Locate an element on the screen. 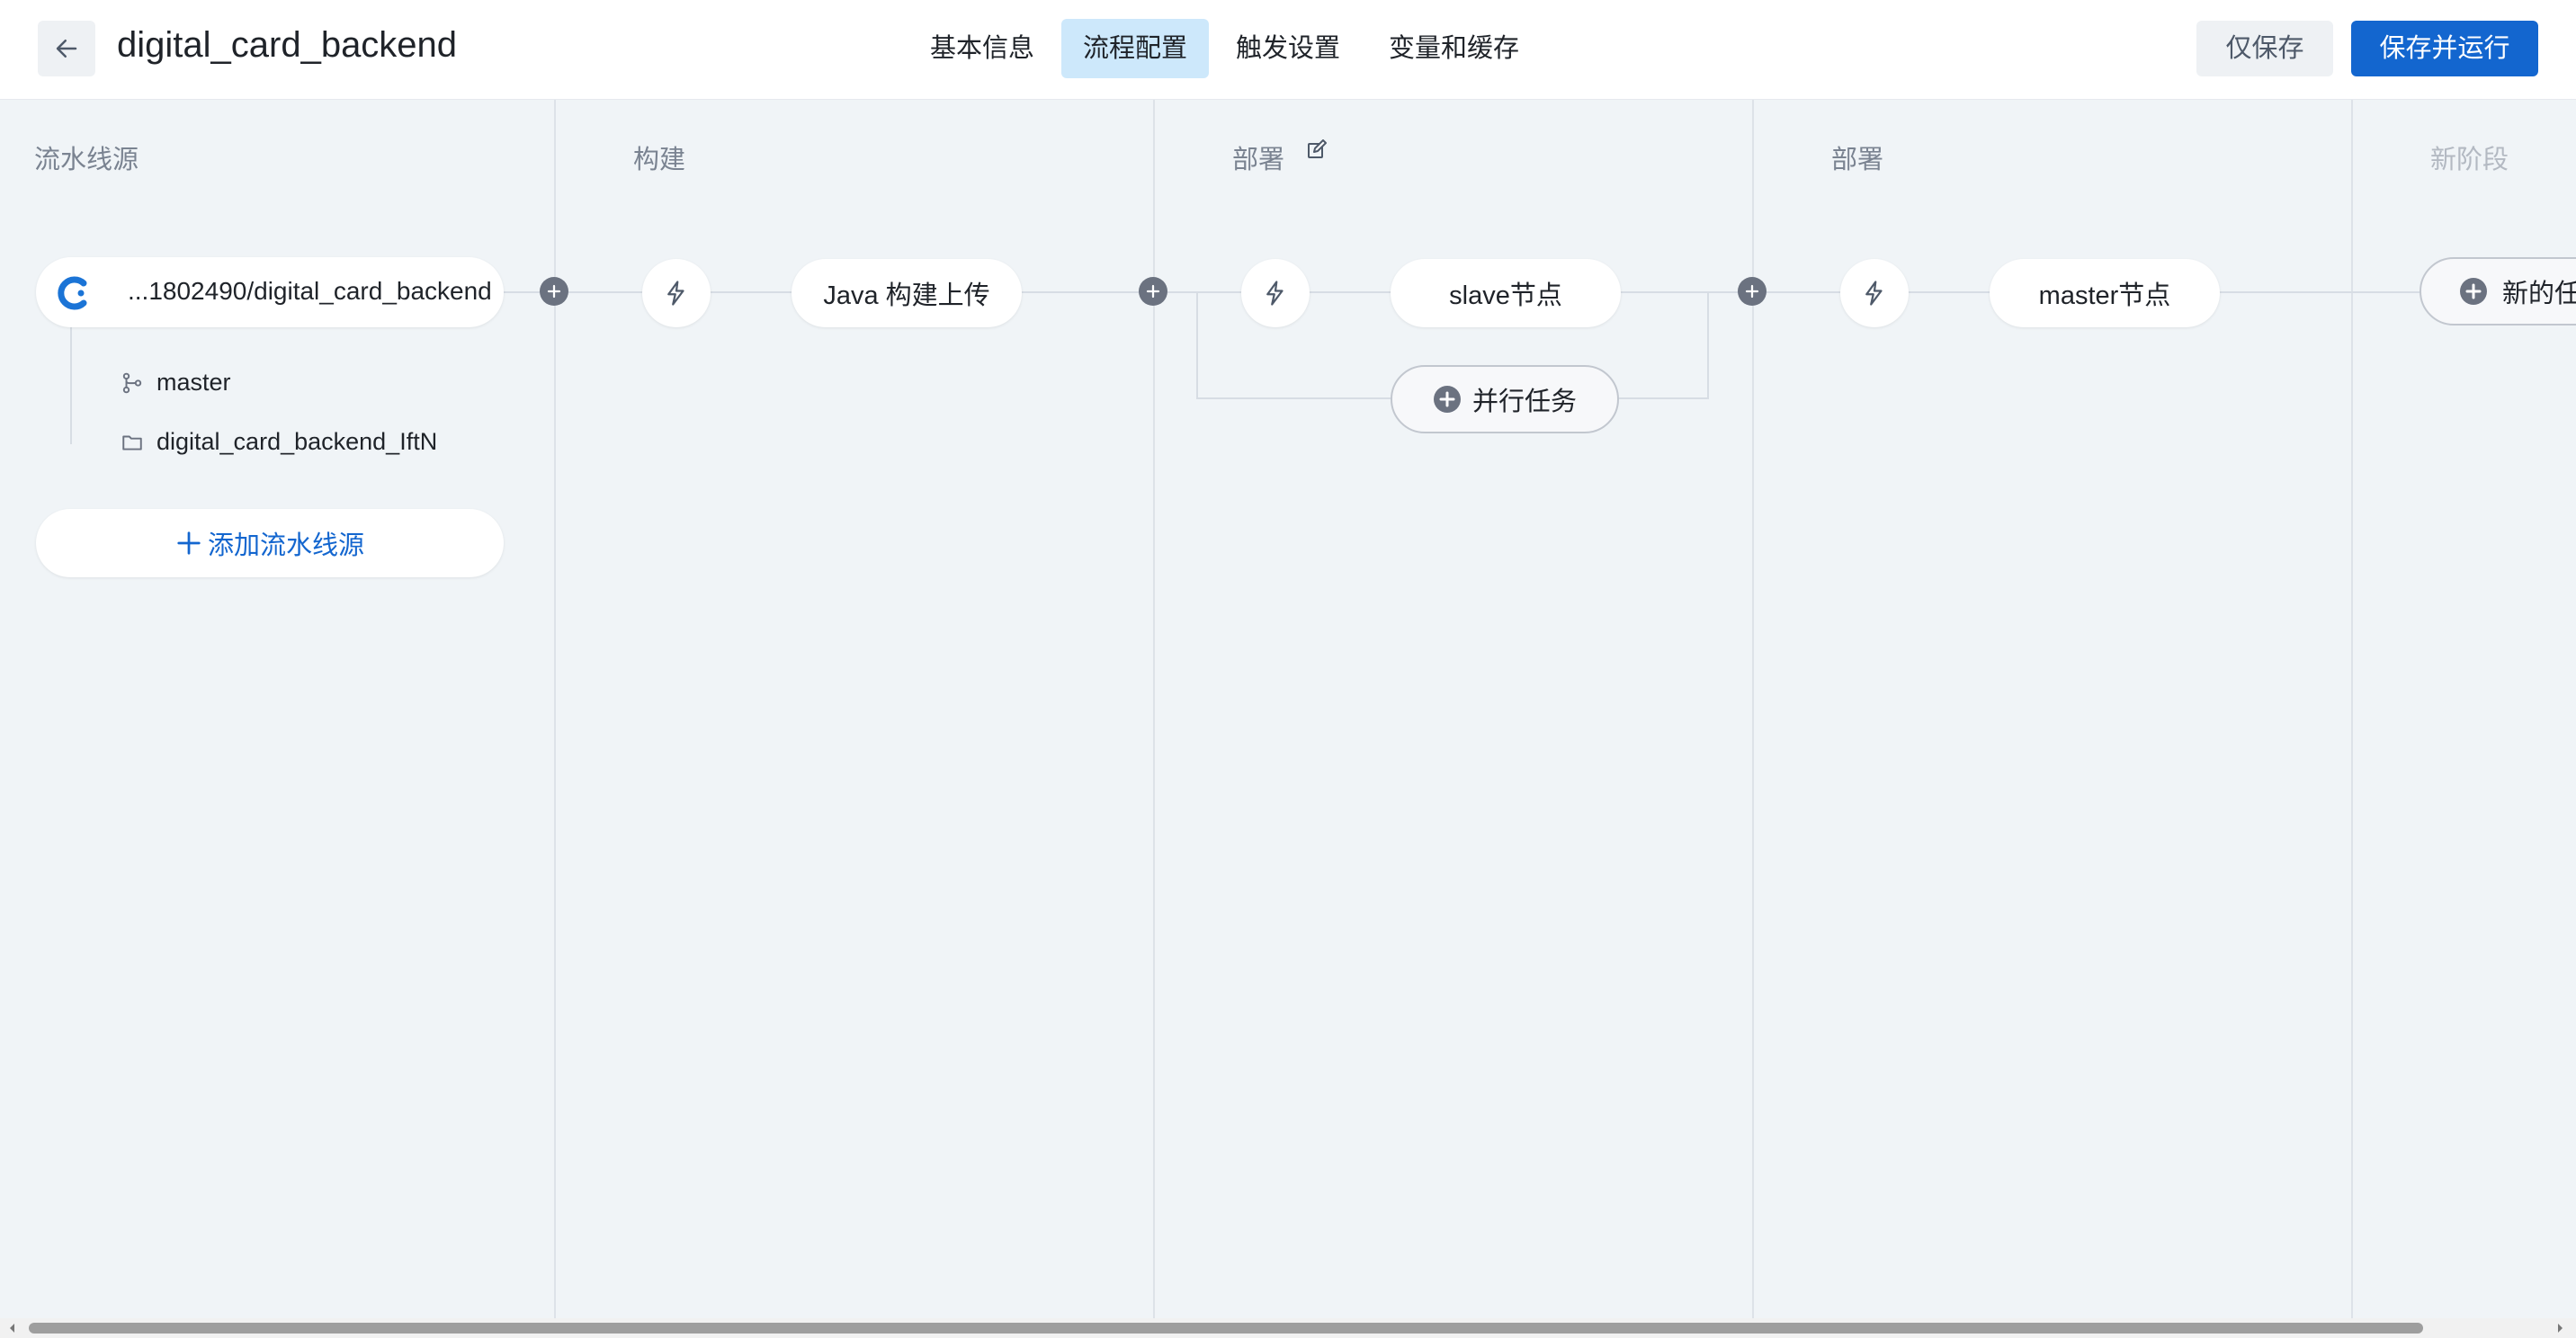  source-branch: master is located at coordinates (176, 383).